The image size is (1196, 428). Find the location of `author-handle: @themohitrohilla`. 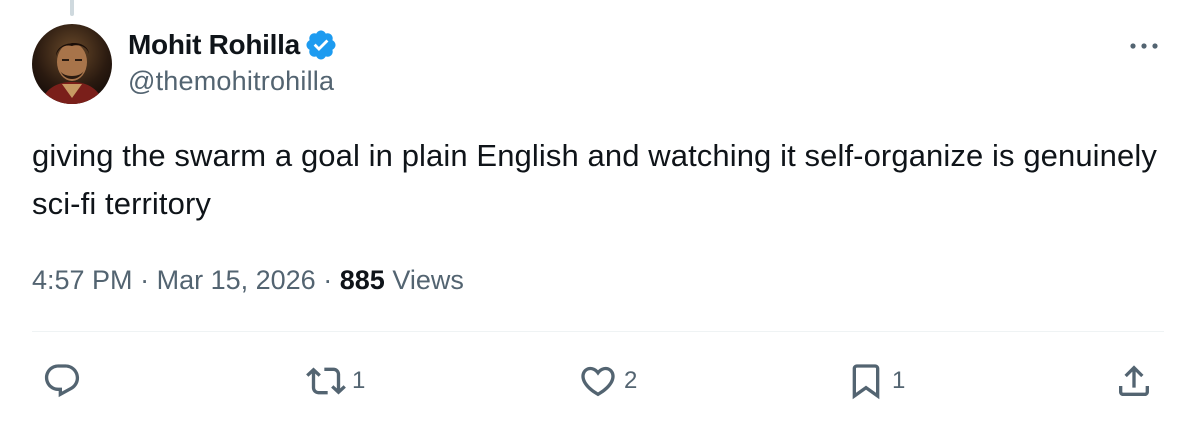

author-handle: @themohitrohilla is located at coordinates (231, 81).